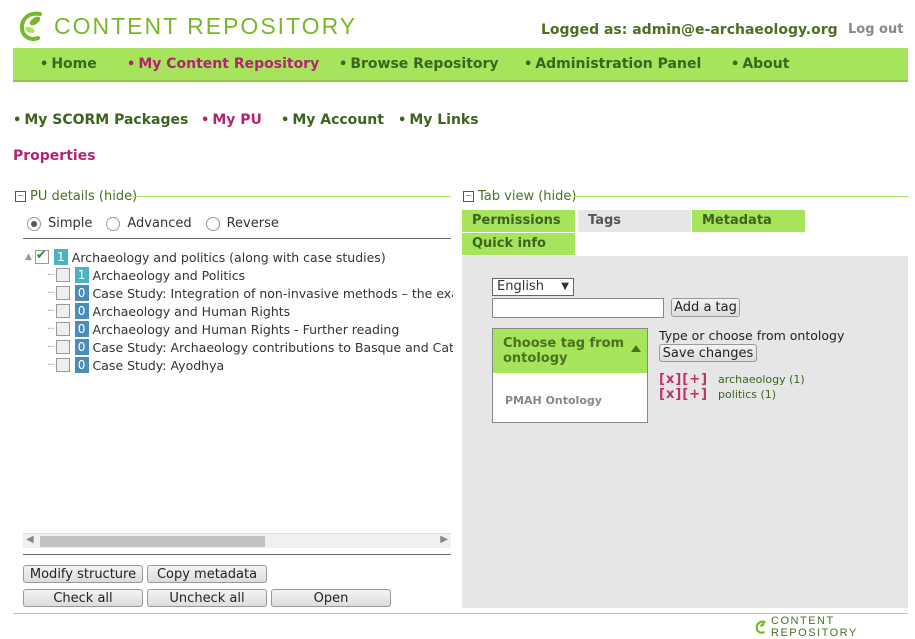 The width and height of the screenshot is (915, 639). Describe the element at coordinates (578, 308) in the screenshot. I see `tag-input` at that location.